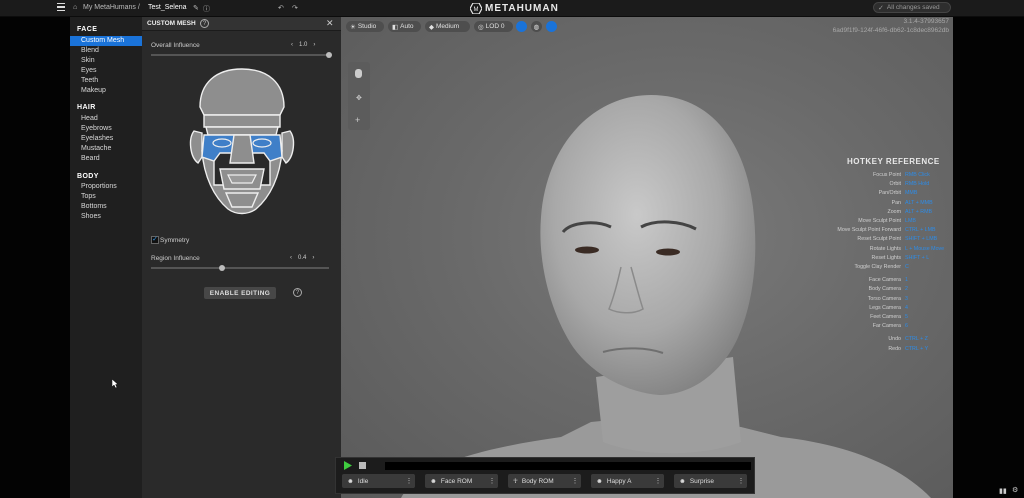 The height and width of the screenshot is (498, 1024). Describe the element at coordinates (884, 280) in the screenshot. I see `hotkey-action: Face Camera` at that location.